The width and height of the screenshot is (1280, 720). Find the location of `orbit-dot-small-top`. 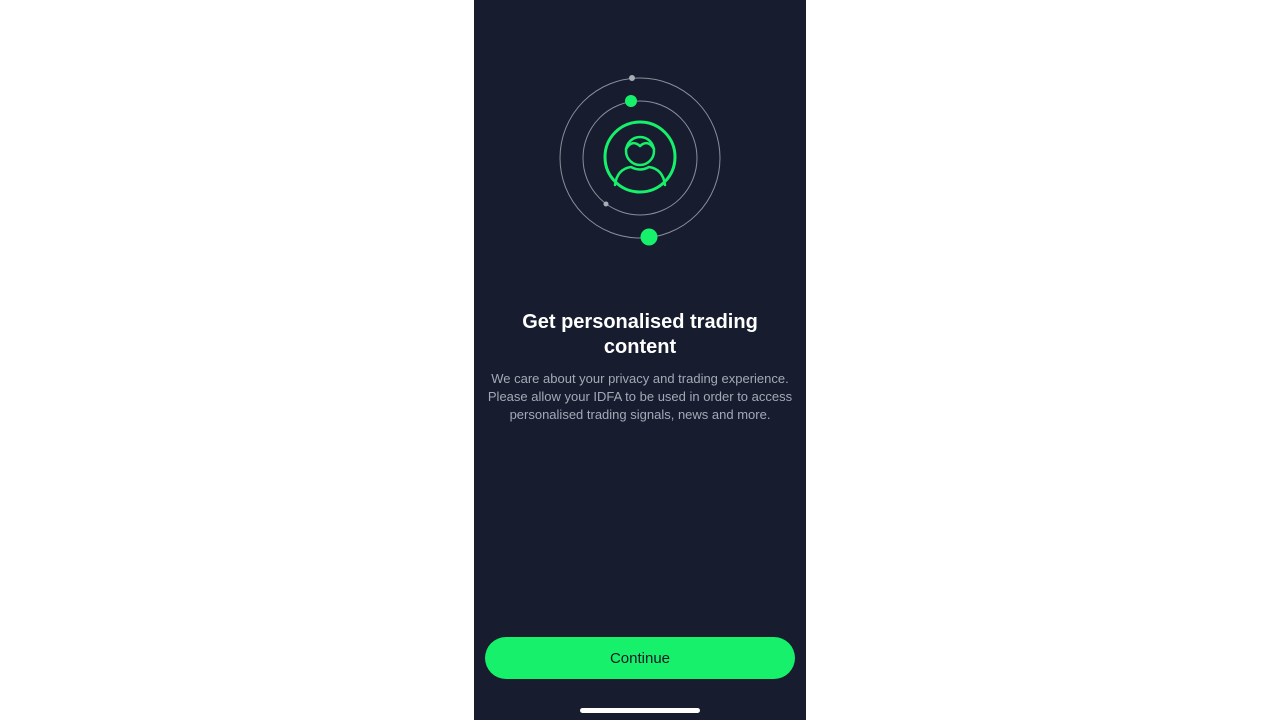

orbit-dot-small-top is located at coordinates (632, 78).